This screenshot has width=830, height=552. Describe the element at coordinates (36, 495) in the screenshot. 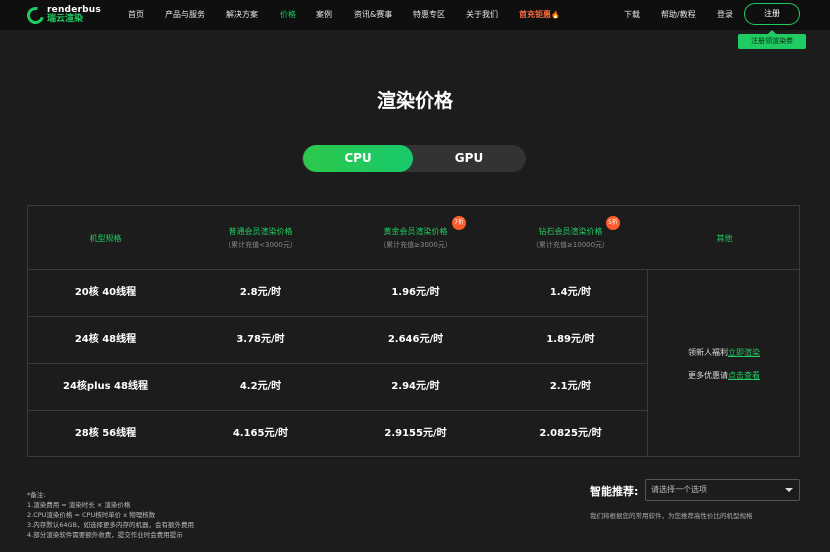

I see `note-line: *备注:` at that location.